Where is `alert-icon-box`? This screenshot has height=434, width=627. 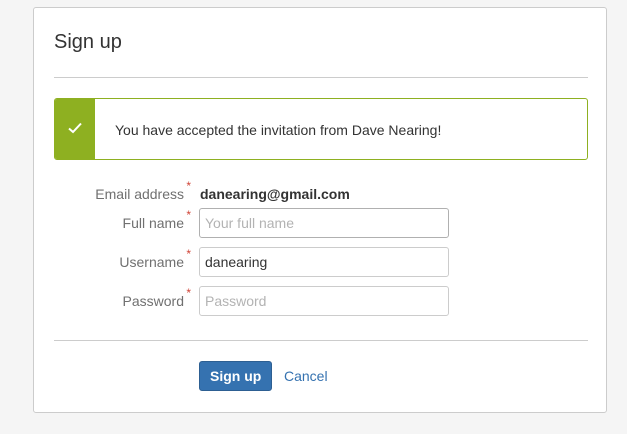
alert-icon-box is located at coordinates (75, 129).